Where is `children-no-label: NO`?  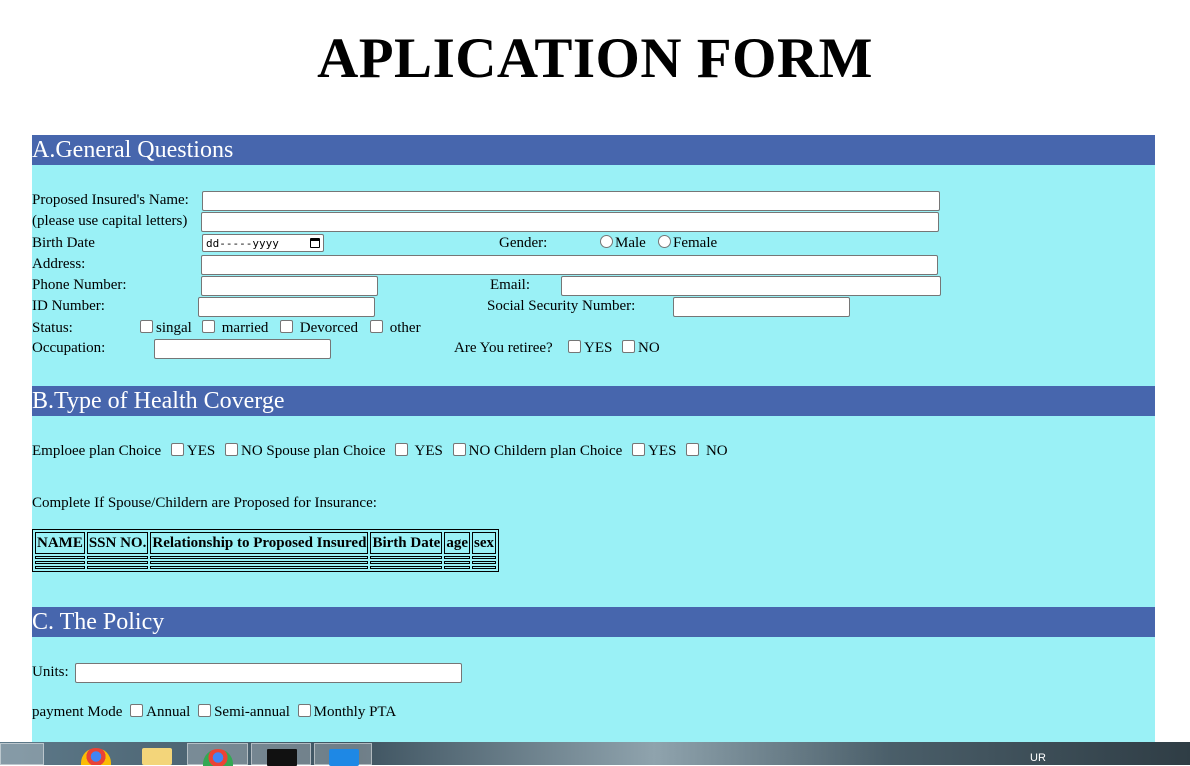
children-no-label: NO is located at coordinates (716, 451).